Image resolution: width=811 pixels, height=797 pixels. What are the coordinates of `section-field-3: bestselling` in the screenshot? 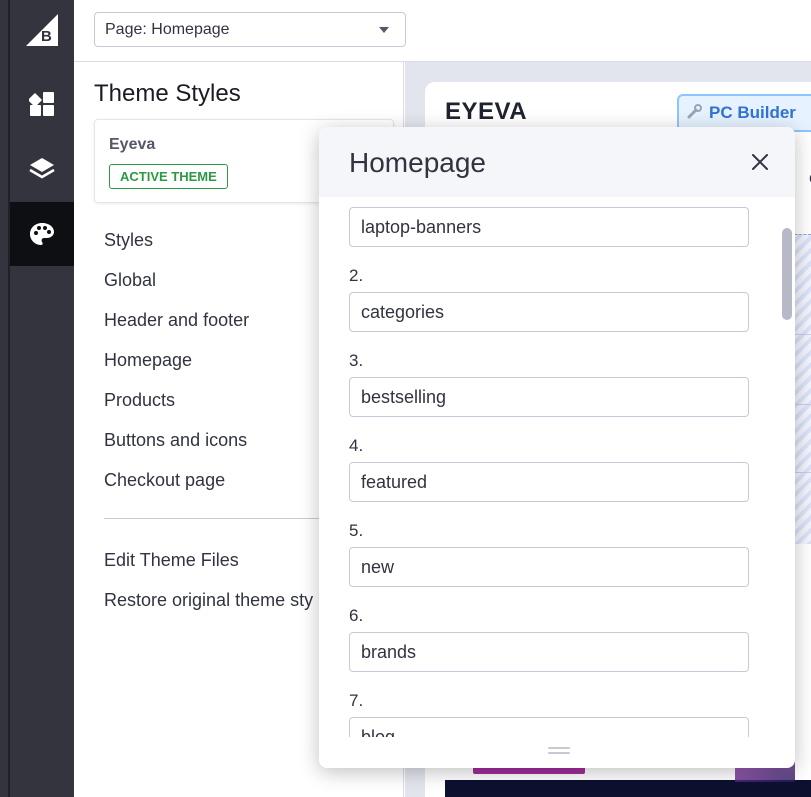 It's located at (549, 397).